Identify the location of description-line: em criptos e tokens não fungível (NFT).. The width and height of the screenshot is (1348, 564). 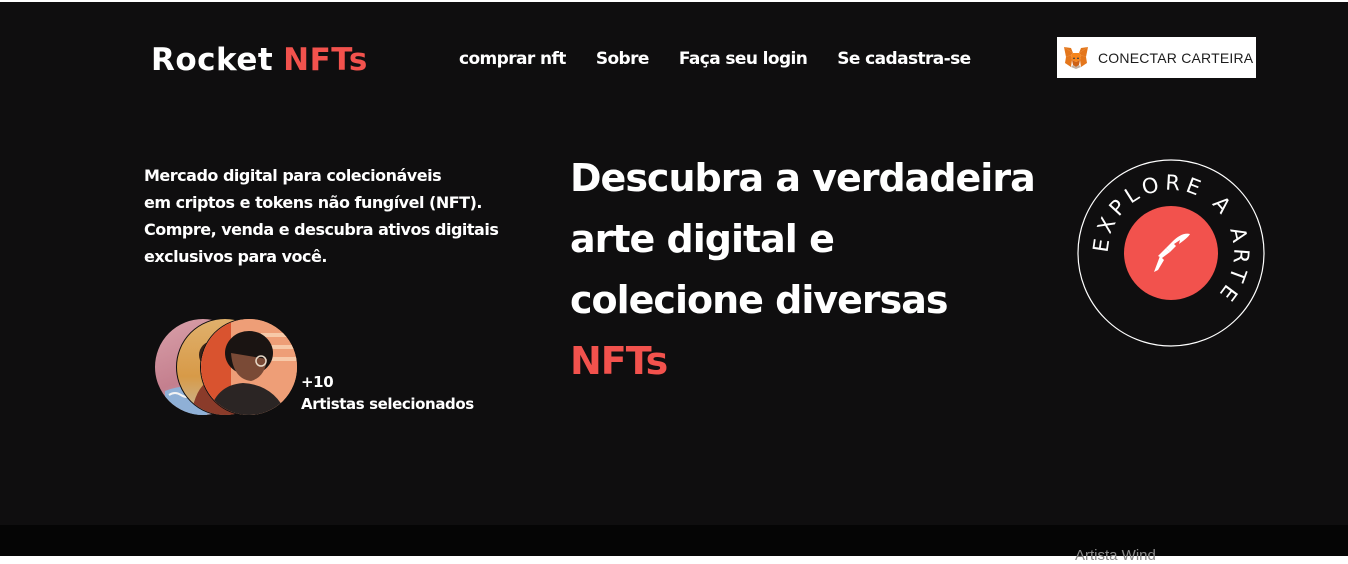
(313, 202).